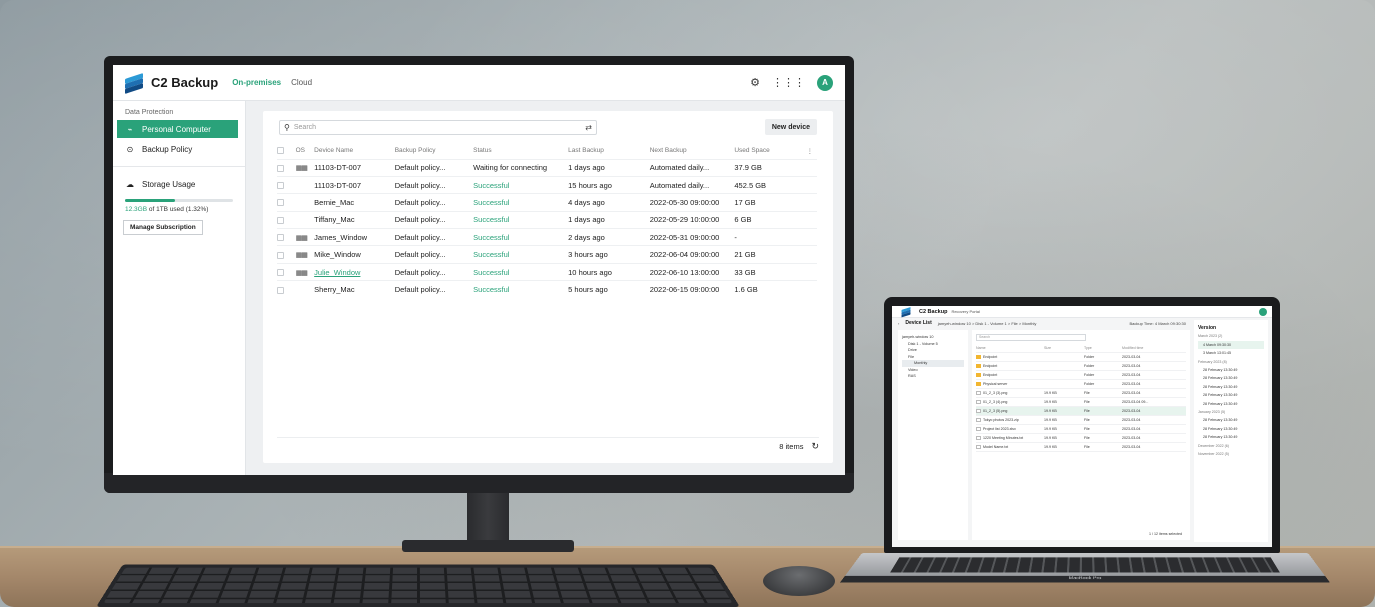 The width and height of the screenshot is (1375, 607). I want to click on next-backup-cell: 2022-06-15 09:00:00, so click(692, 289).